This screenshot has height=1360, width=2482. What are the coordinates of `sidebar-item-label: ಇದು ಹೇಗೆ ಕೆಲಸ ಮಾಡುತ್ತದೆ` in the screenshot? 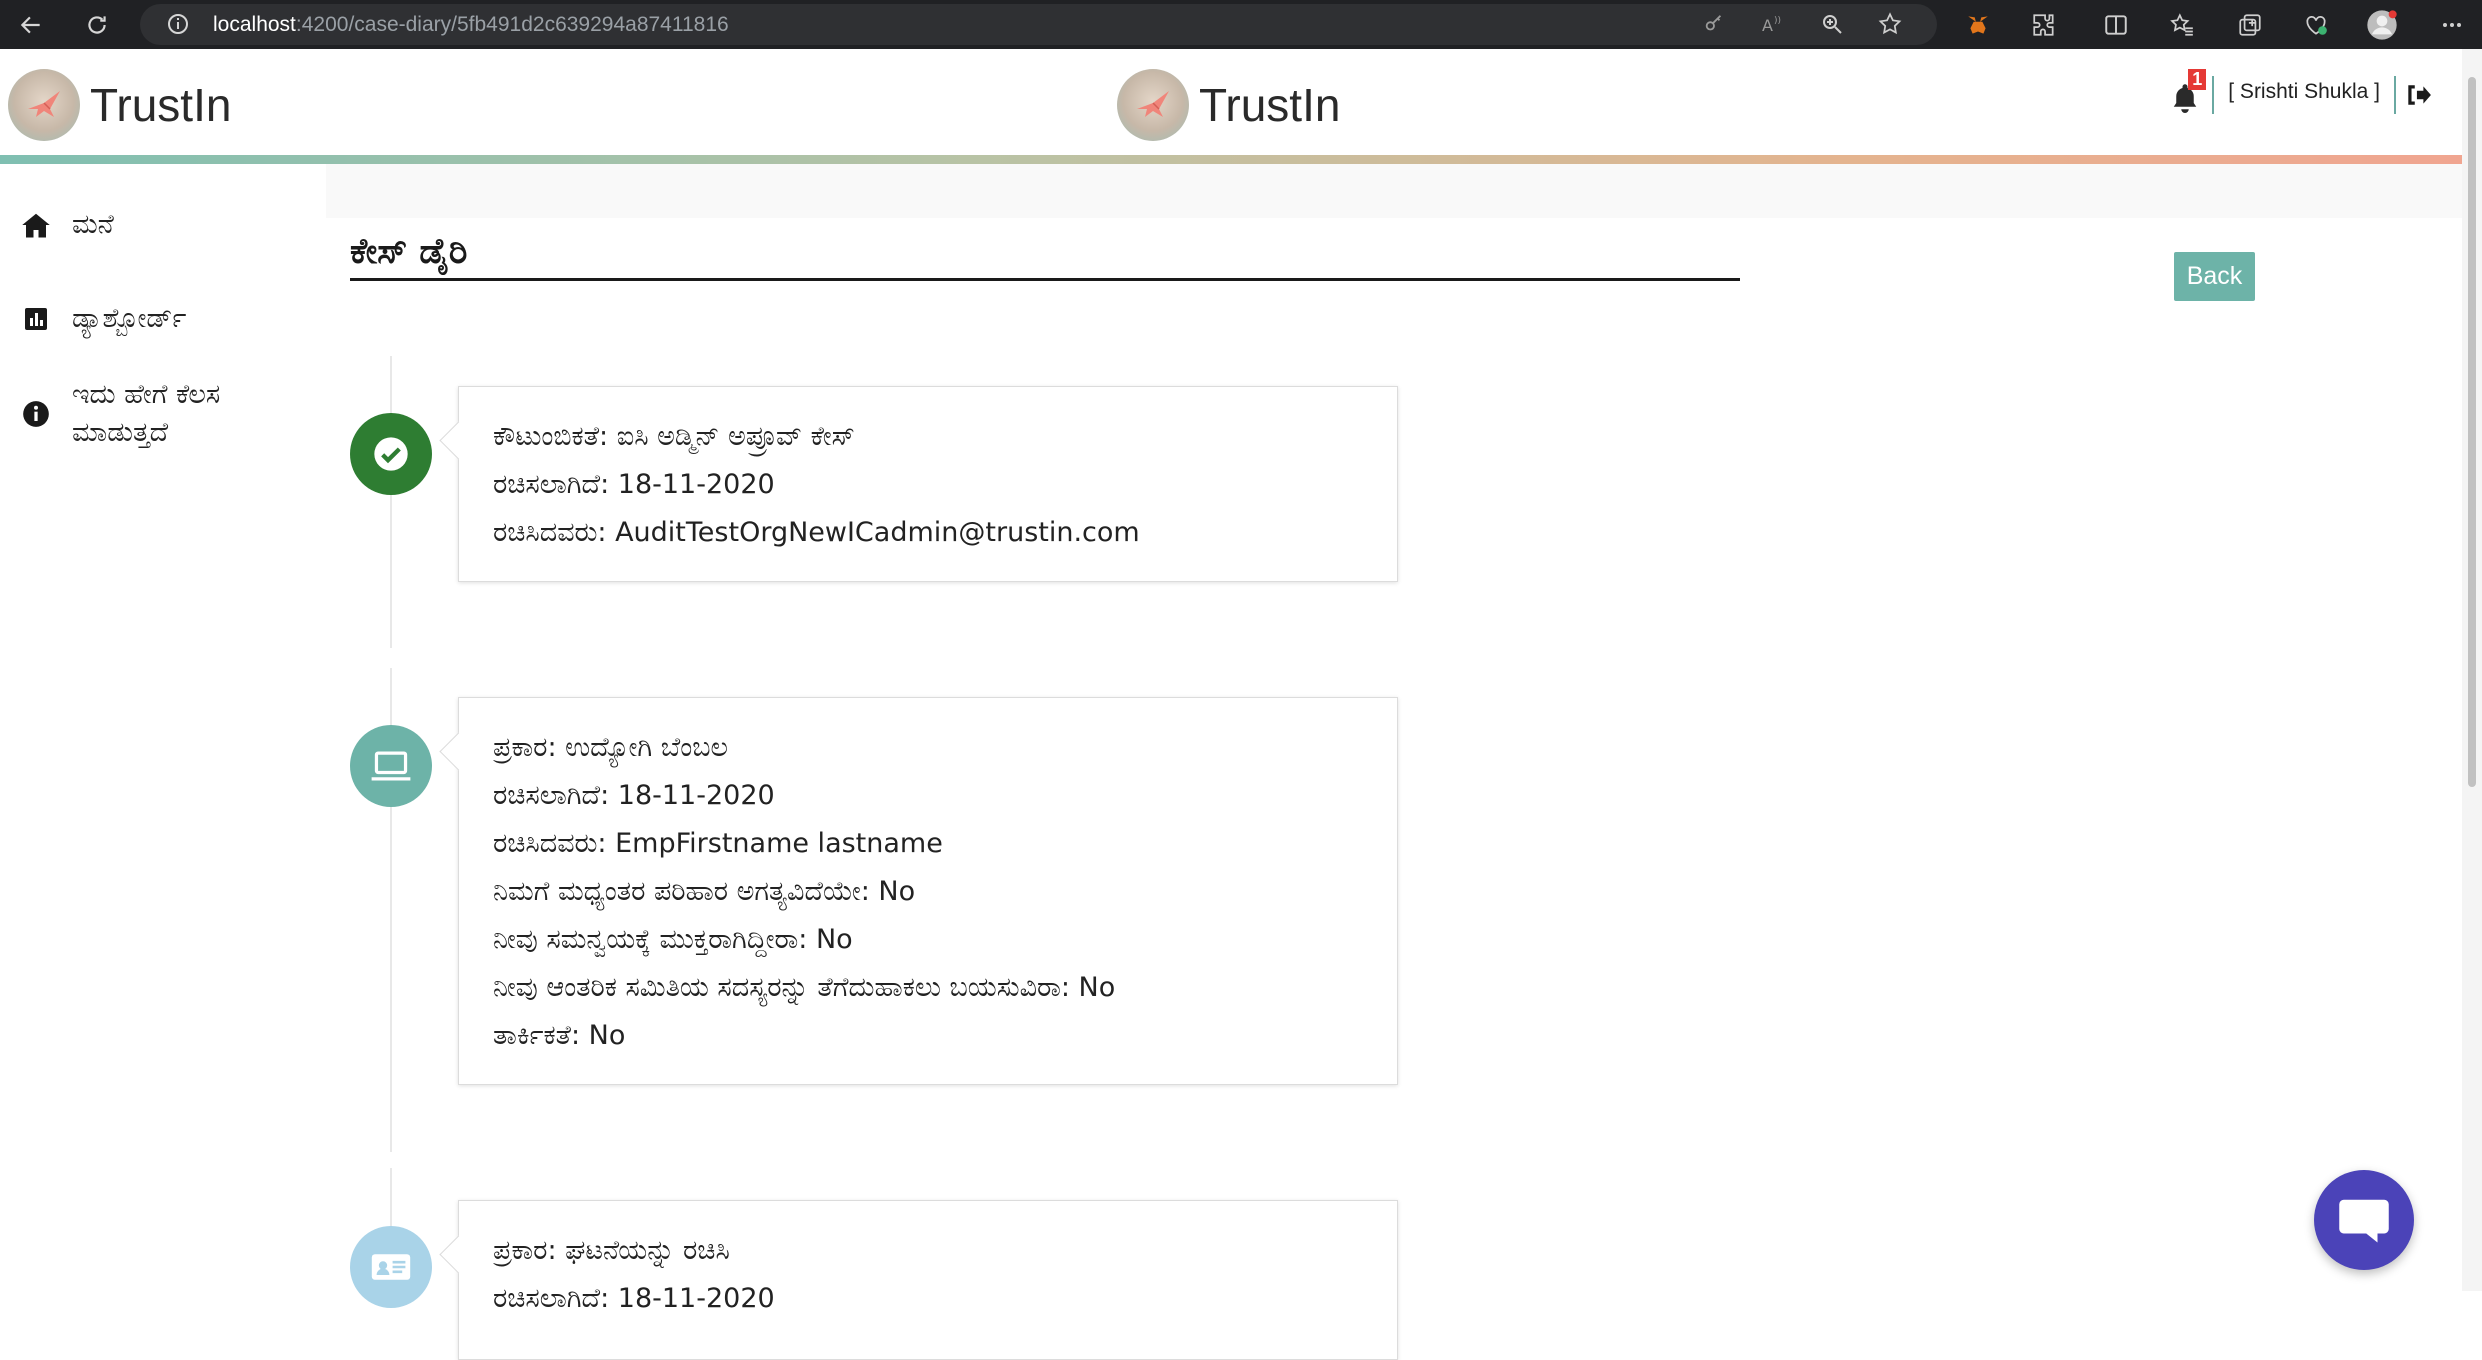 It's located at (146, 413).